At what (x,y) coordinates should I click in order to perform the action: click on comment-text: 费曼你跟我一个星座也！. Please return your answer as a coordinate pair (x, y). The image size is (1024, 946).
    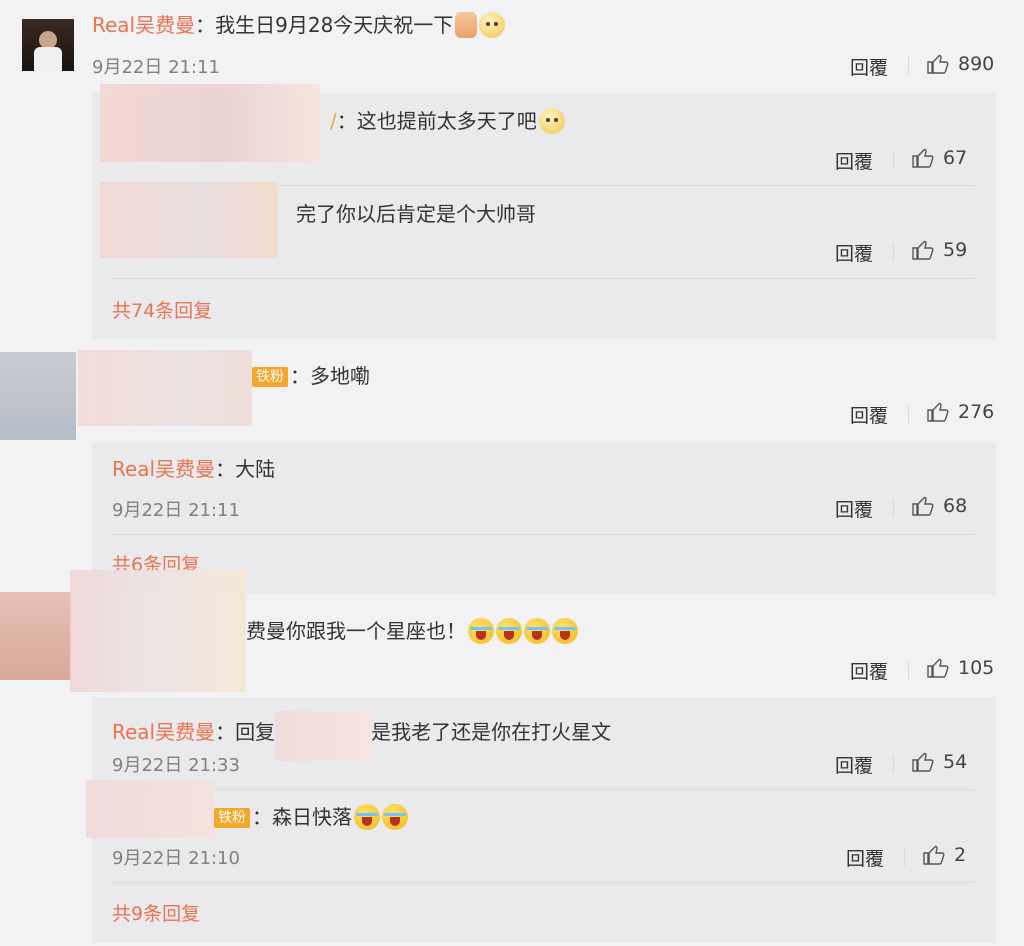
    Looking at the image, I should click on (412, 631).